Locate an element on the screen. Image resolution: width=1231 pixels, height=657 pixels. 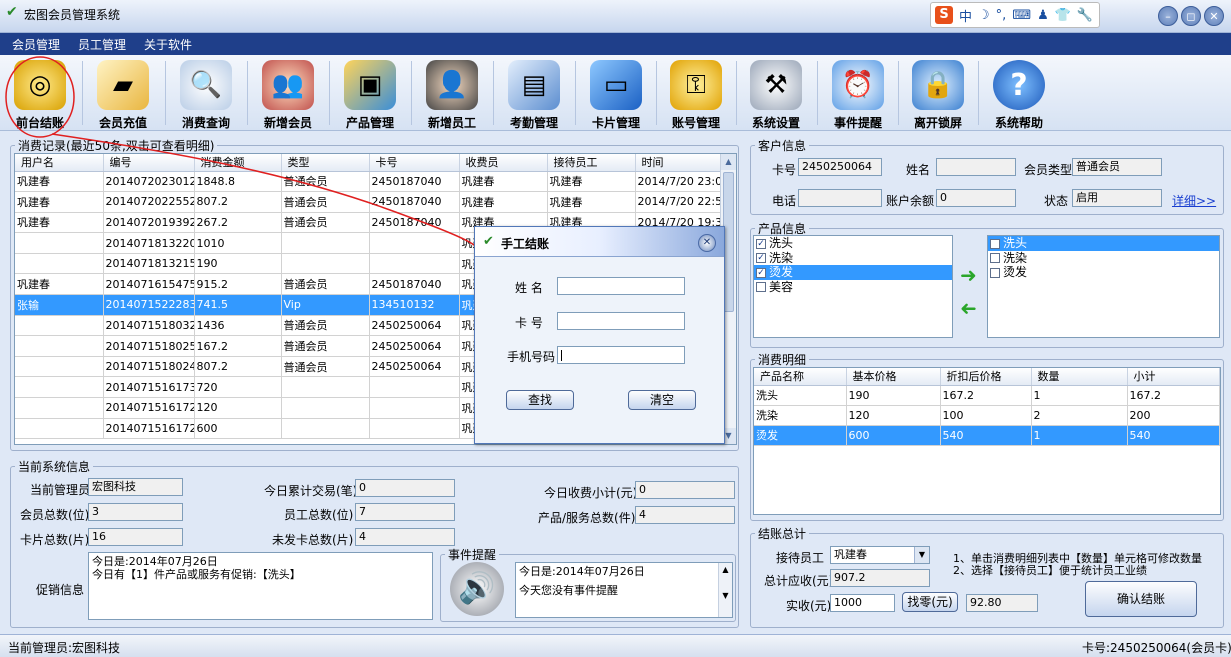
table-cell: 20140718132202 is located at coordinates (149, 243).